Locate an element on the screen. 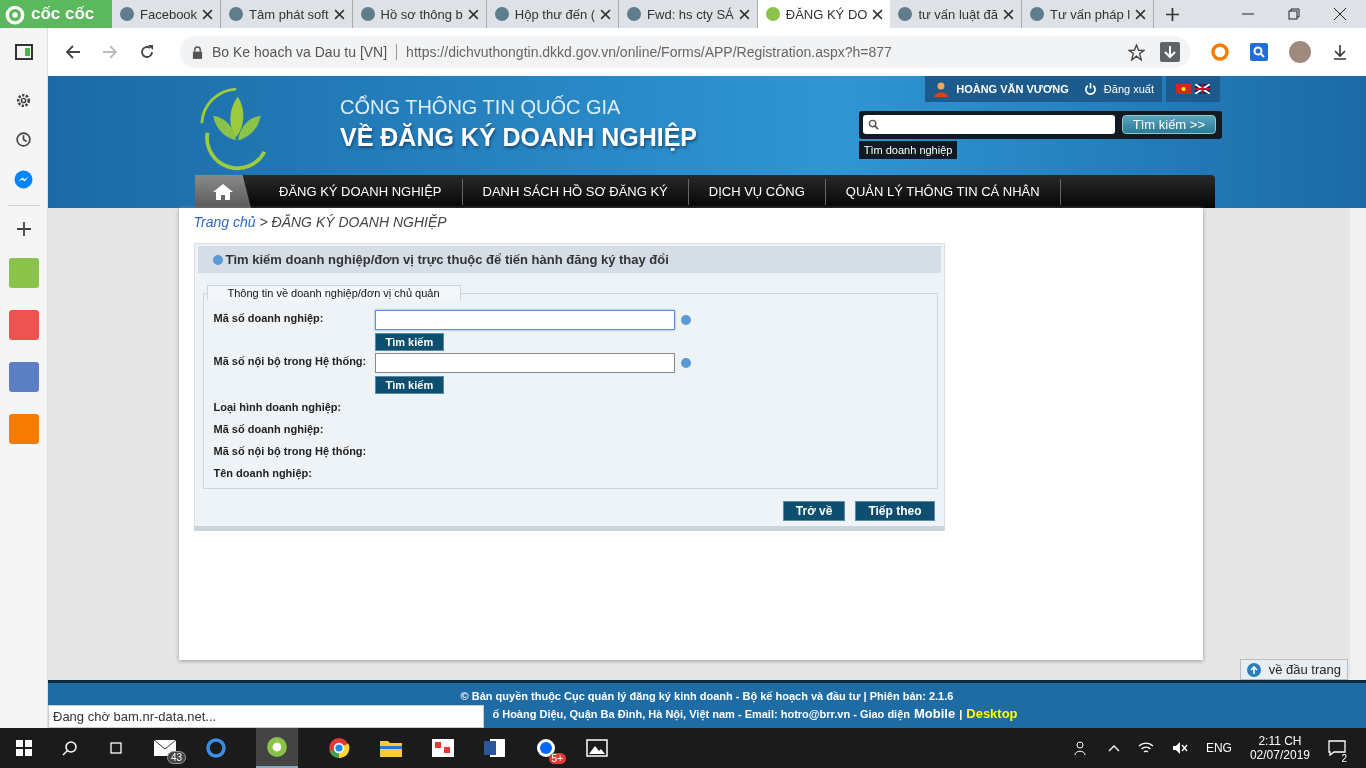 This screenshot has width=1366, height=768. mobile-link: Mobile is located at coordinates (935, 713).